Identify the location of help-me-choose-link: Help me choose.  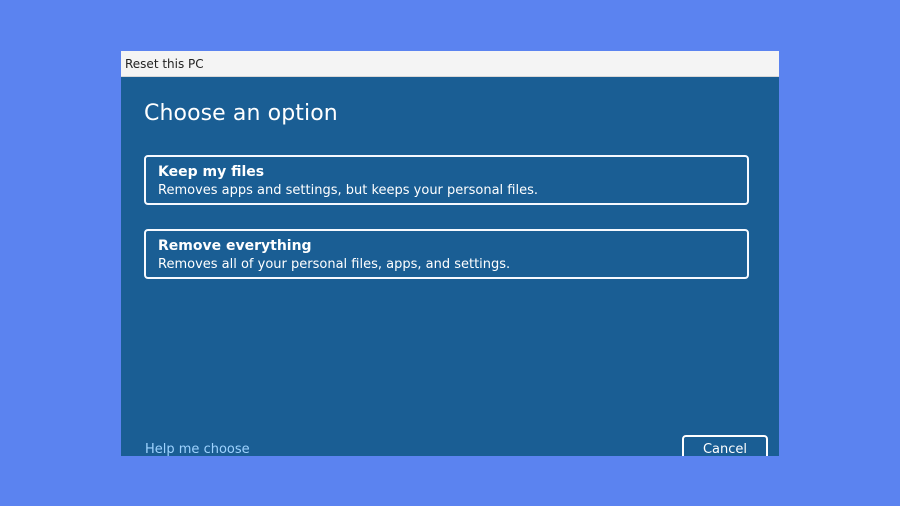
(197, 448).